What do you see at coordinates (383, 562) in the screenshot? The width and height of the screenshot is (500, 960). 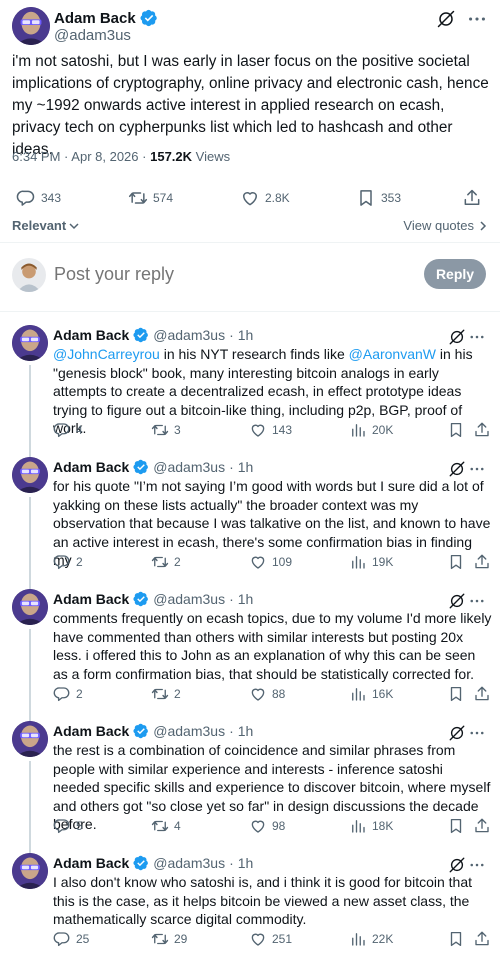 I see `views-count: 19K` at bounding box center [383, 562].